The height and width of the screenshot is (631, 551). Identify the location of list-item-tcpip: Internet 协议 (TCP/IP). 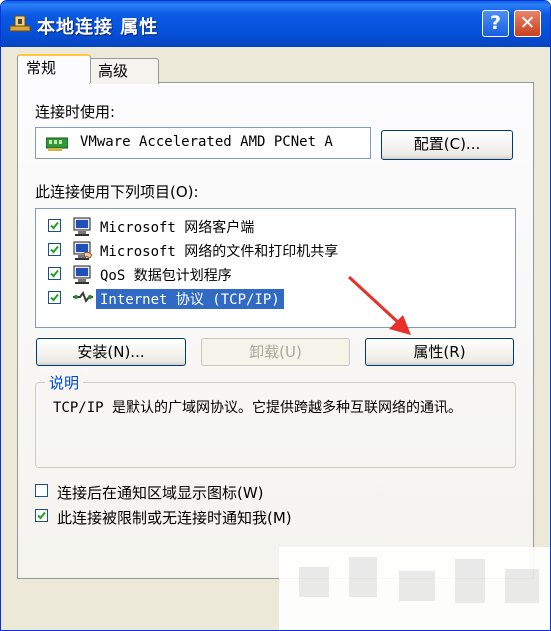
(278, 299).